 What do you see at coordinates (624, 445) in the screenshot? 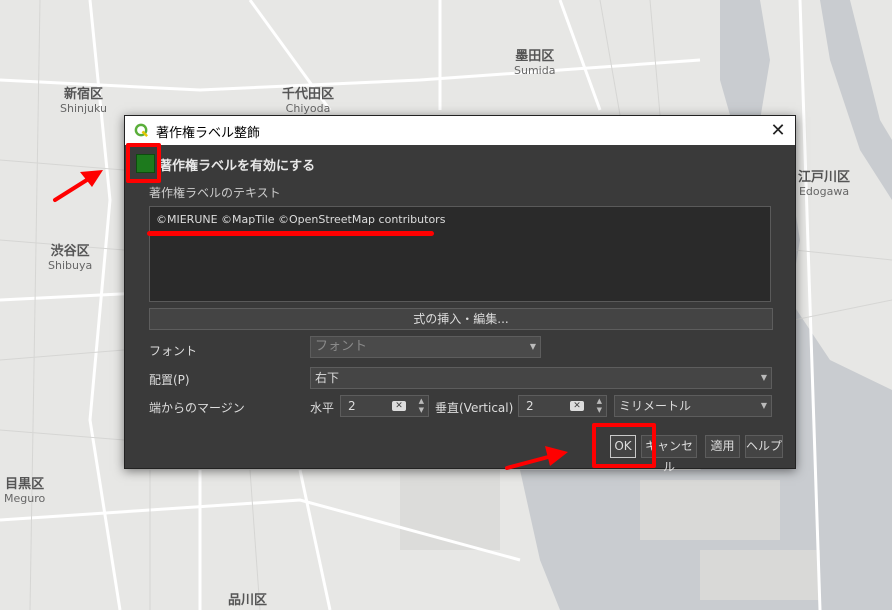
I see `ok-highlight-box` at bounding box center [624, 445].